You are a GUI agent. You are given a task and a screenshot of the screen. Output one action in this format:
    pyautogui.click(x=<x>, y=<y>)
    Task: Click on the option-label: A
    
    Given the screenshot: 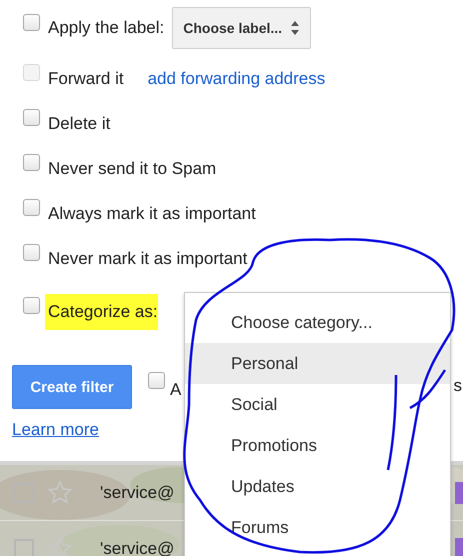 What is the action you would take?
    pyautogui.click(x=176, y=390)
    